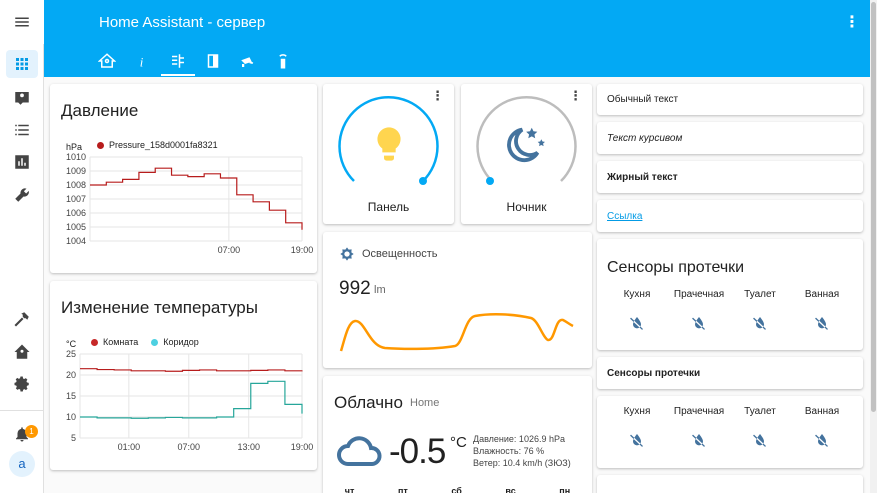  Describe the element at coordinates (425, 403) in the screenshot. I see `weather-location: Home` at that location.